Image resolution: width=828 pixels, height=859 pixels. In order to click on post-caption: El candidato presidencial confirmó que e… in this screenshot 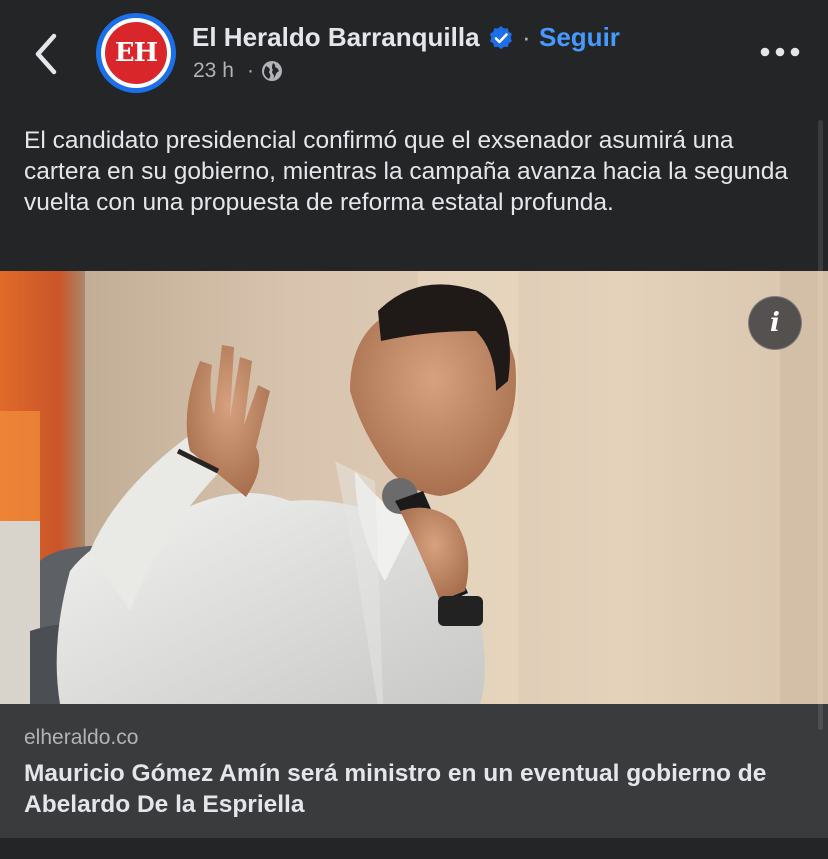, I will do `click(406, 171)`.